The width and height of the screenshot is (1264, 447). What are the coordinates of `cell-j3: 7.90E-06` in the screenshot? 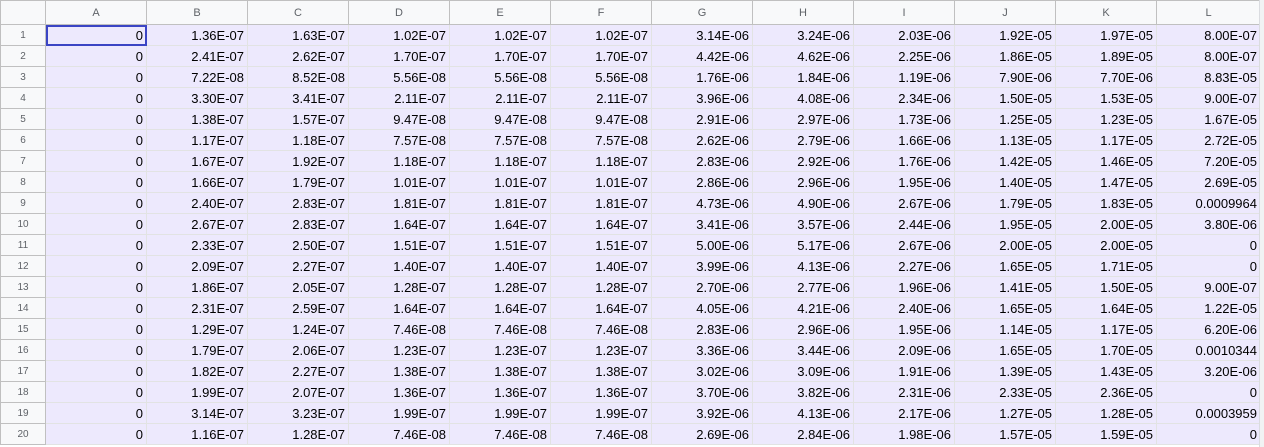 It's located at (1005, 77).